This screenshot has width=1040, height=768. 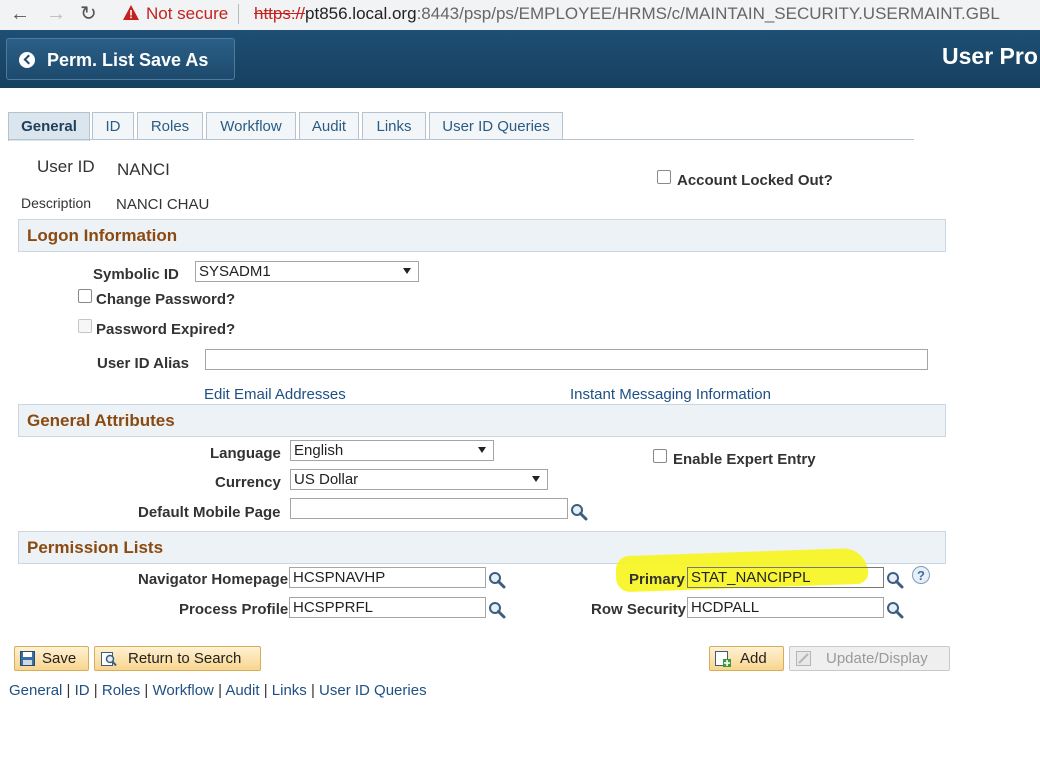 What do you see at coordinates (109, 659) in the screenshot?
I see `return-search-icon` at bounding box center [109, 659].